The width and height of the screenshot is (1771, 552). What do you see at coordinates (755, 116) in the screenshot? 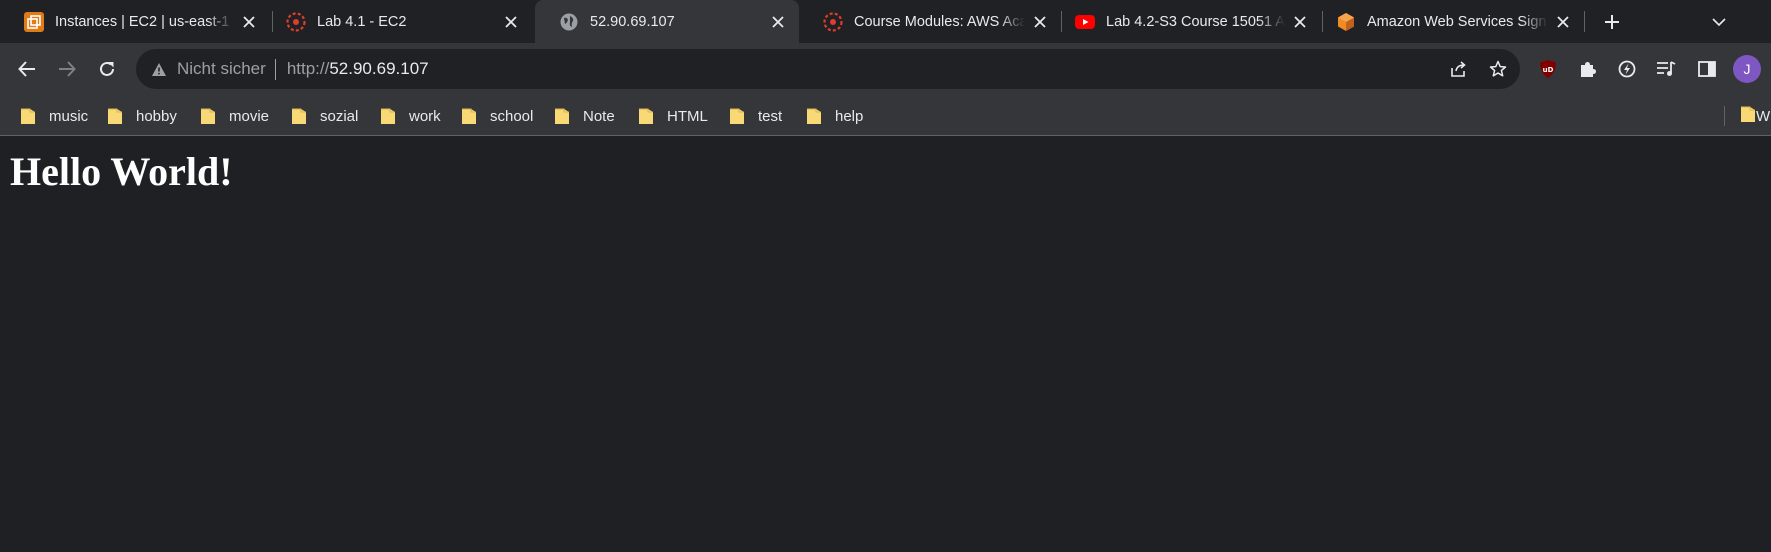
I see `bookmark-folder-test: test` at bounding box center [755, 116].